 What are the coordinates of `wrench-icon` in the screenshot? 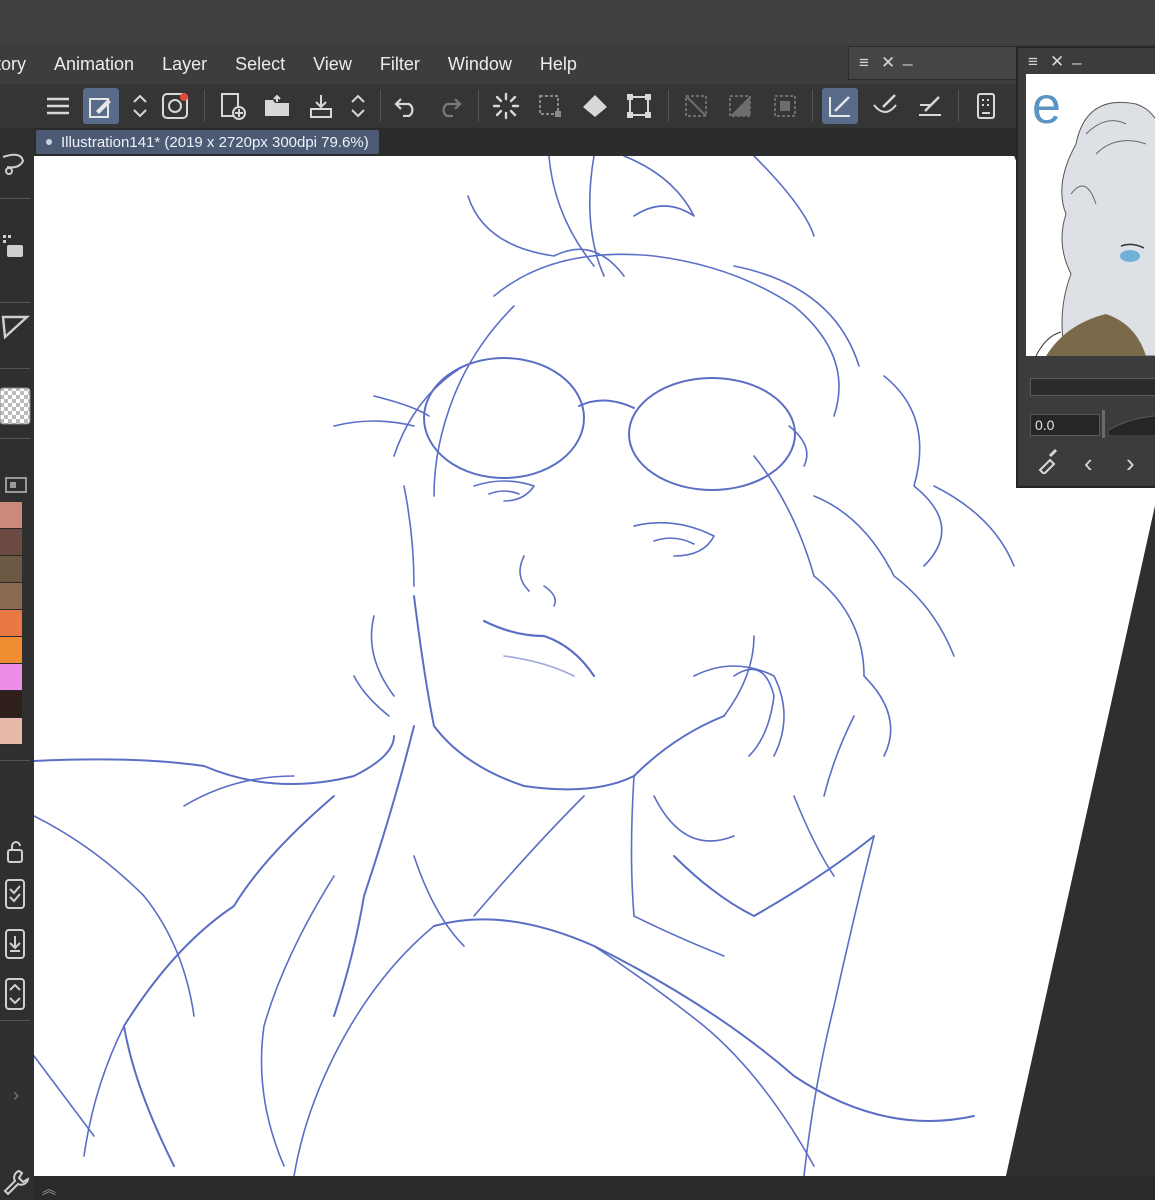 It's located at (16, 1182).